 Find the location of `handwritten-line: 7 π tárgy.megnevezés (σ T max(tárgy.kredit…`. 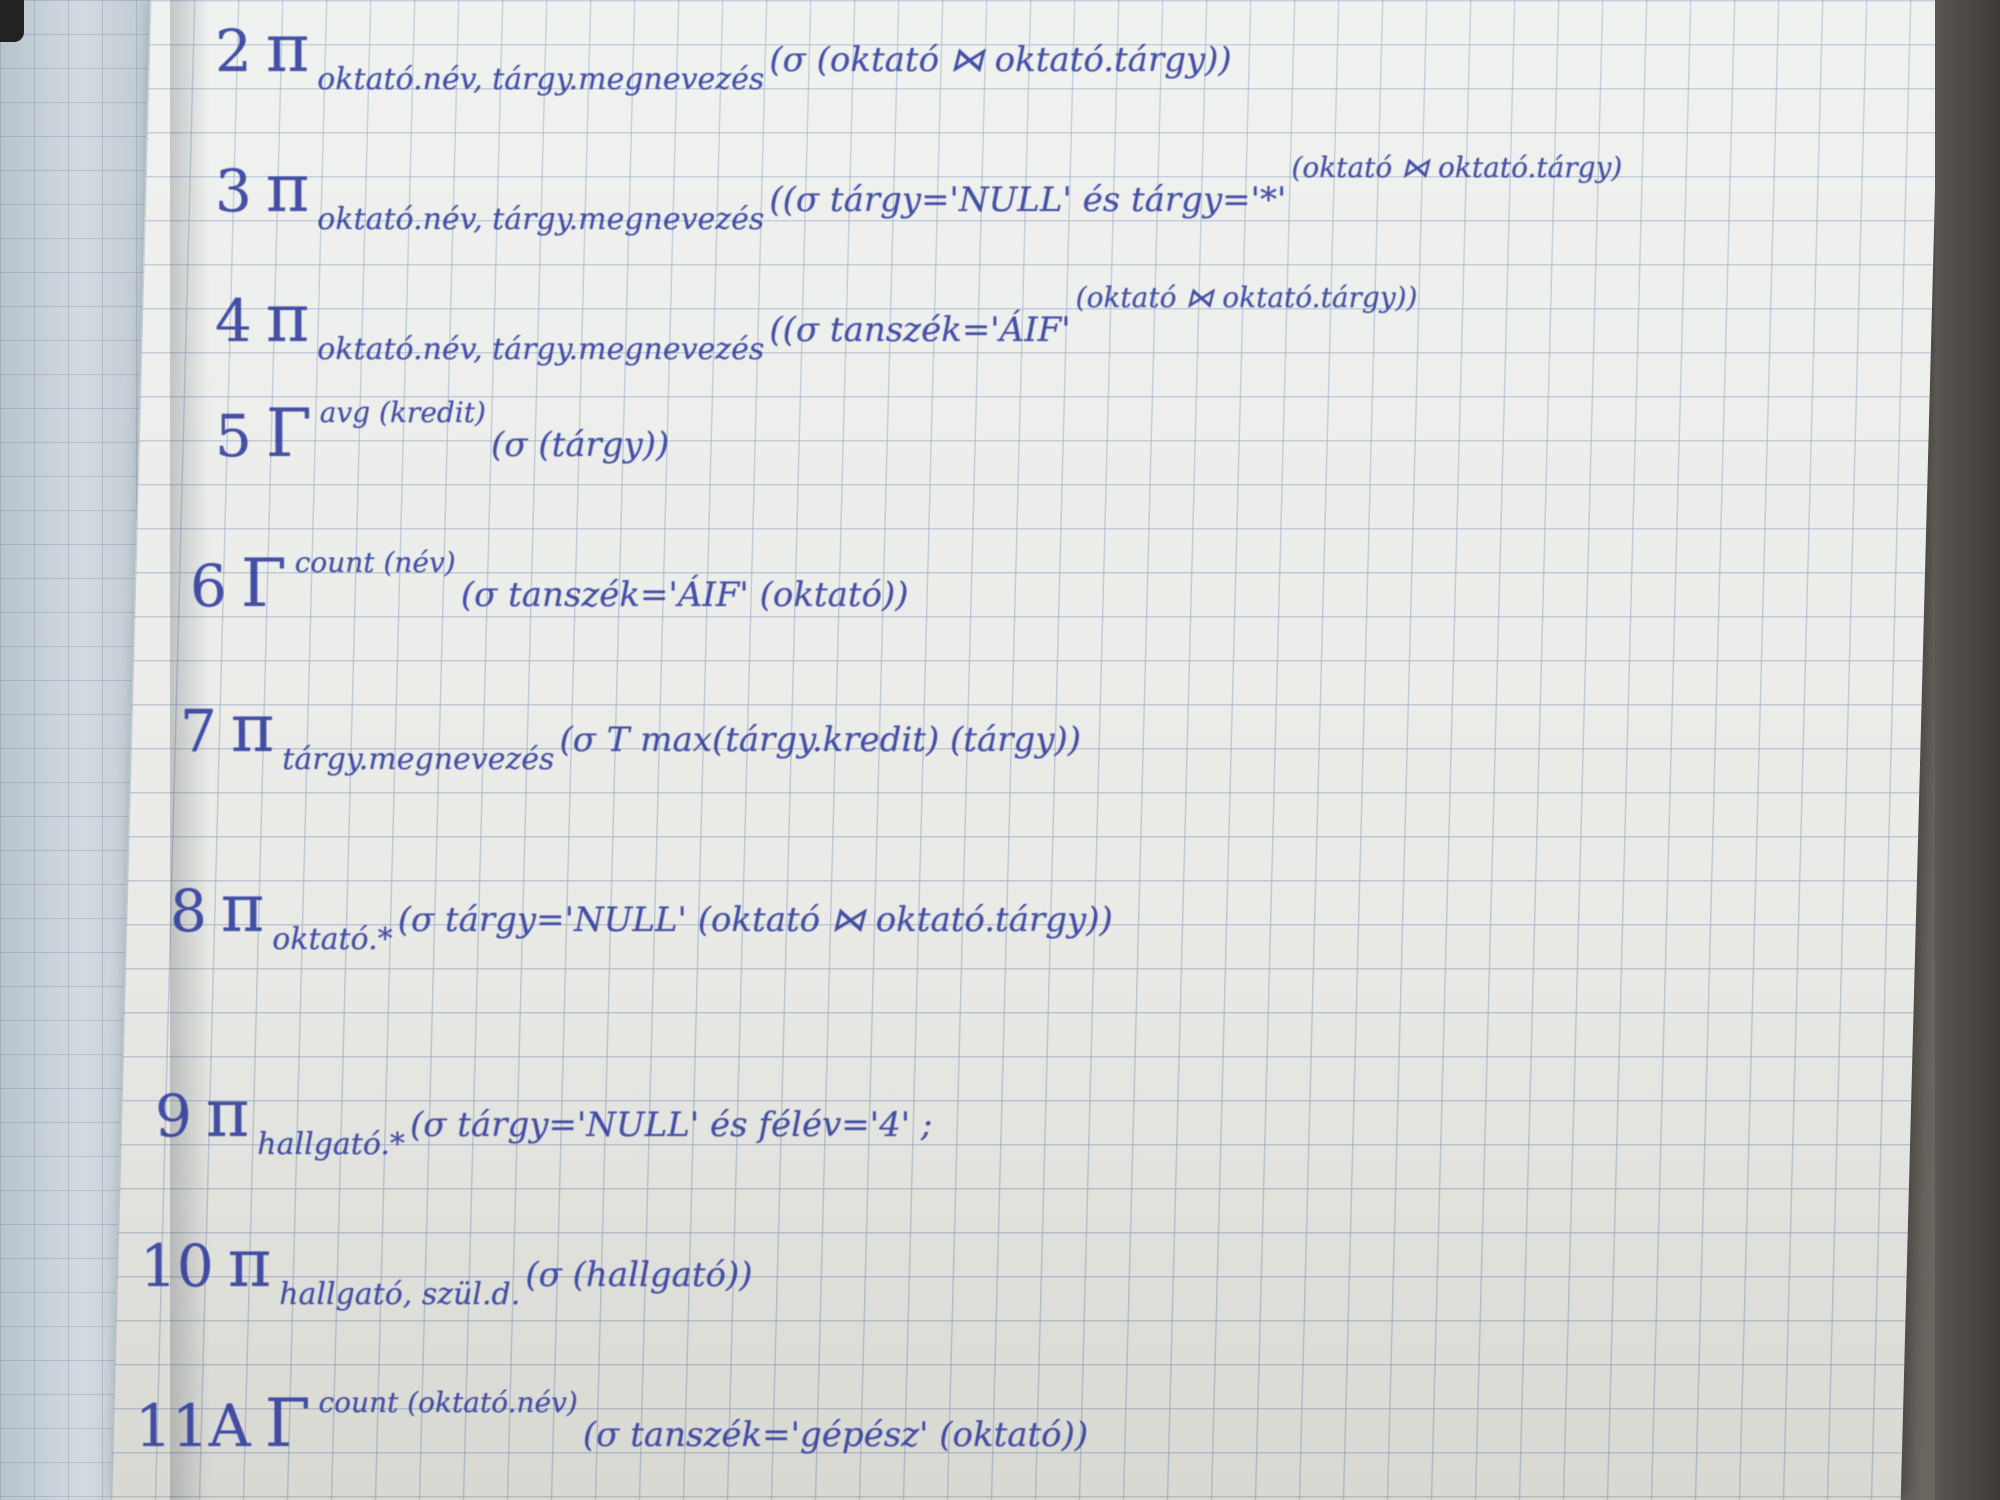

handwritten-line: 7 π tárgy.megnevezés (σ T max(tárgy.kredit… is located at coordinates (630, 733).